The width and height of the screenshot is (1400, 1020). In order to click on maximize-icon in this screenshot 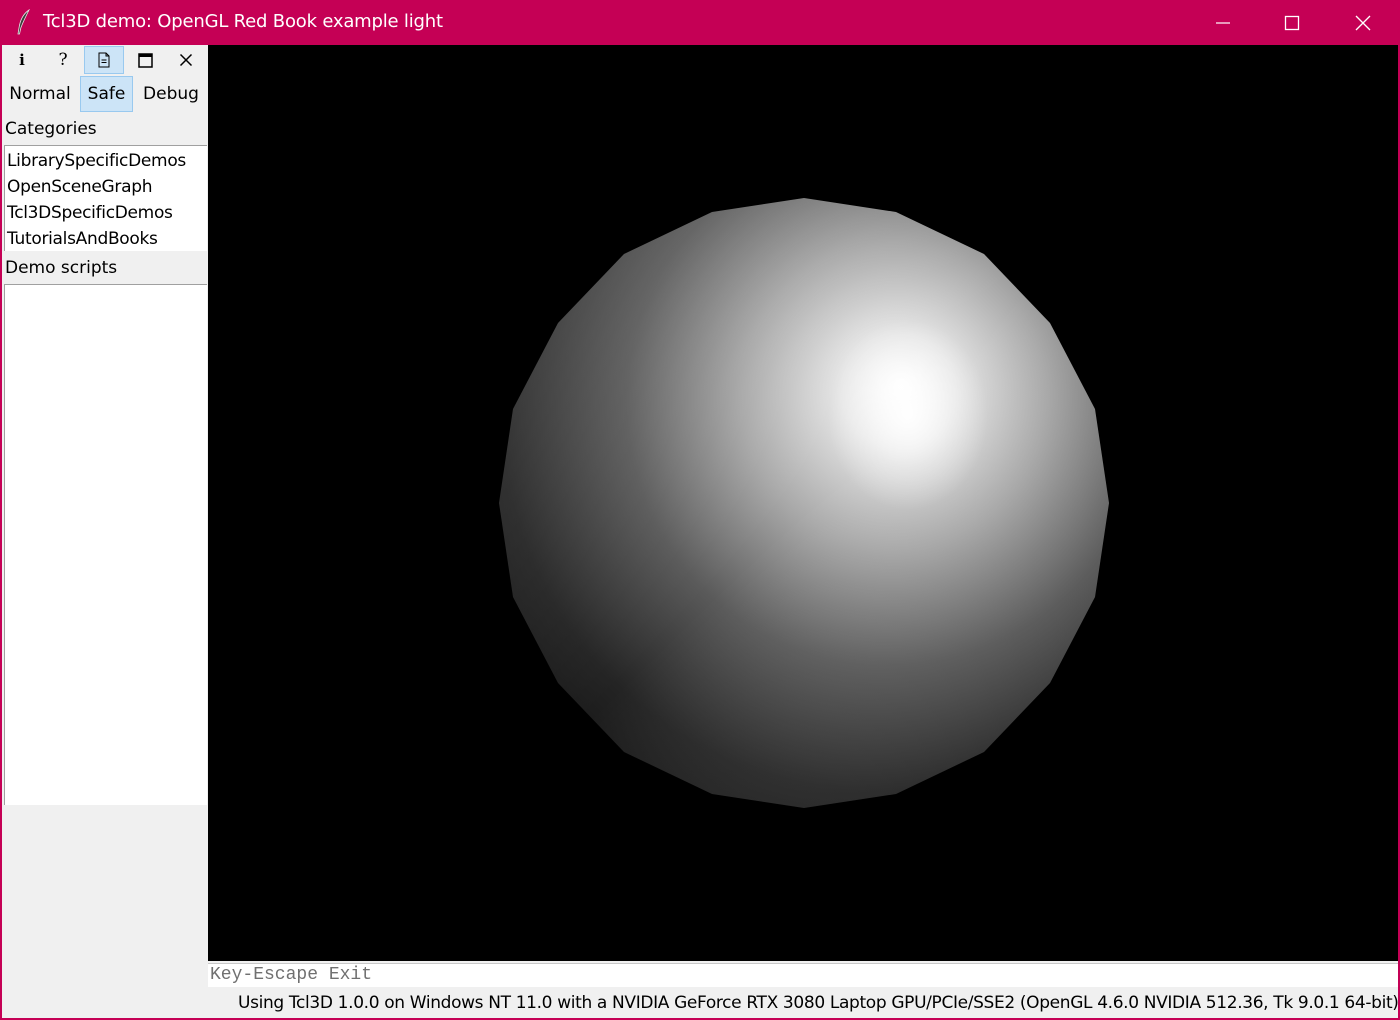, I will do `click(1292, 22)`.